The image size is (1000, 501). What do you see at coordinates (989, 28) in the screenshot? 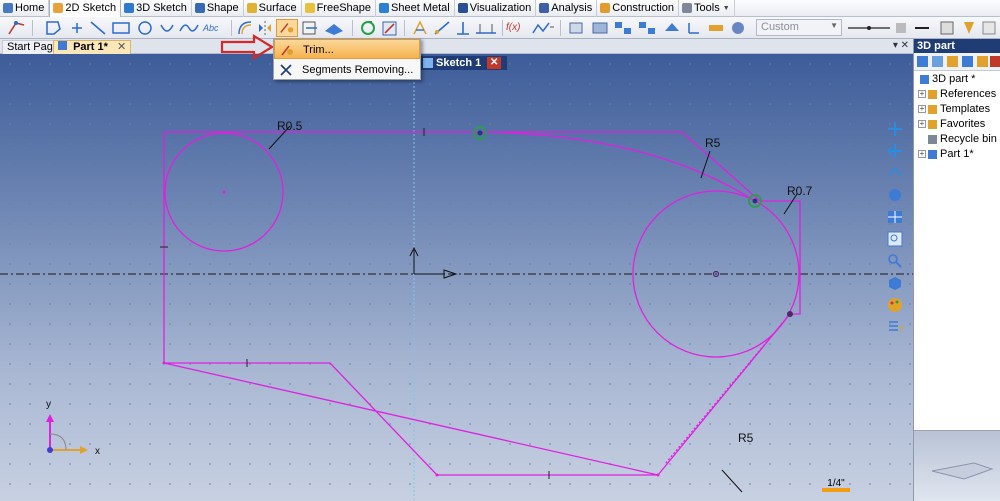
I see `text-color-icon` at bounding box center [989, 28].